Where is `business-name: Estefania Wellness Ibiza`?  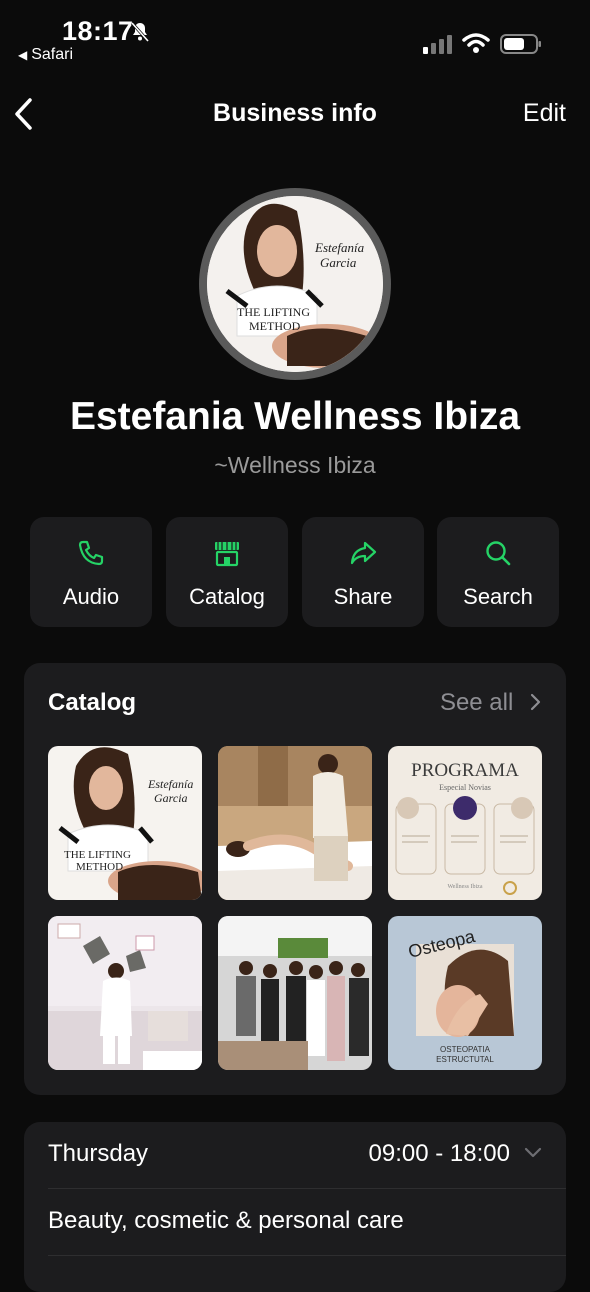 business-name: Estefania Wellness Ibiza is located at coordinates (295, 416).